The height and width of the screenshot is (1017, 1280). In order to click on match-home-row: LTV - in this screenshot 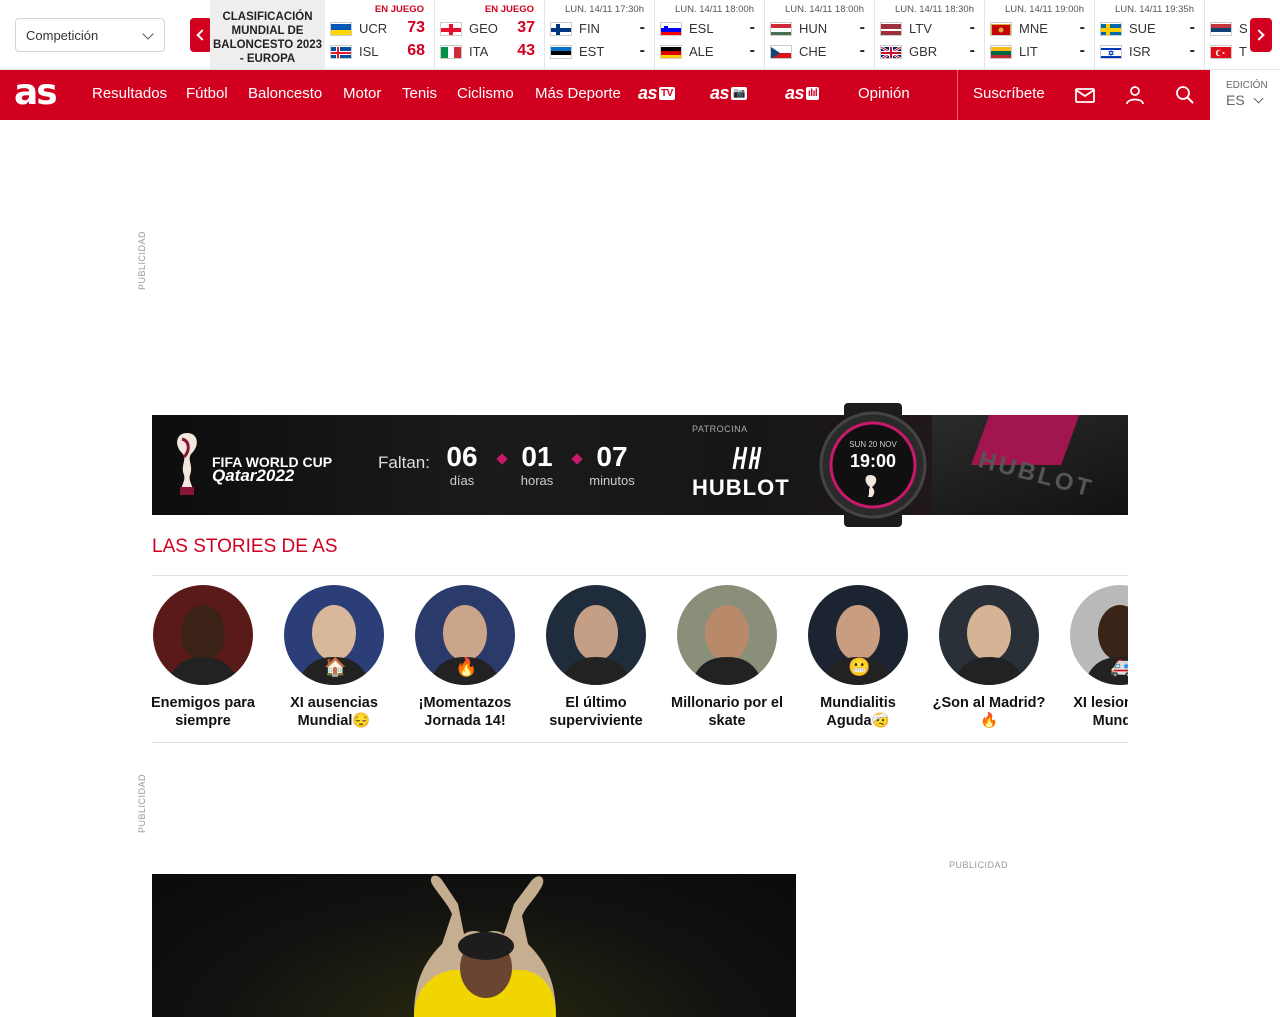, I will do `click(930, 29)`.